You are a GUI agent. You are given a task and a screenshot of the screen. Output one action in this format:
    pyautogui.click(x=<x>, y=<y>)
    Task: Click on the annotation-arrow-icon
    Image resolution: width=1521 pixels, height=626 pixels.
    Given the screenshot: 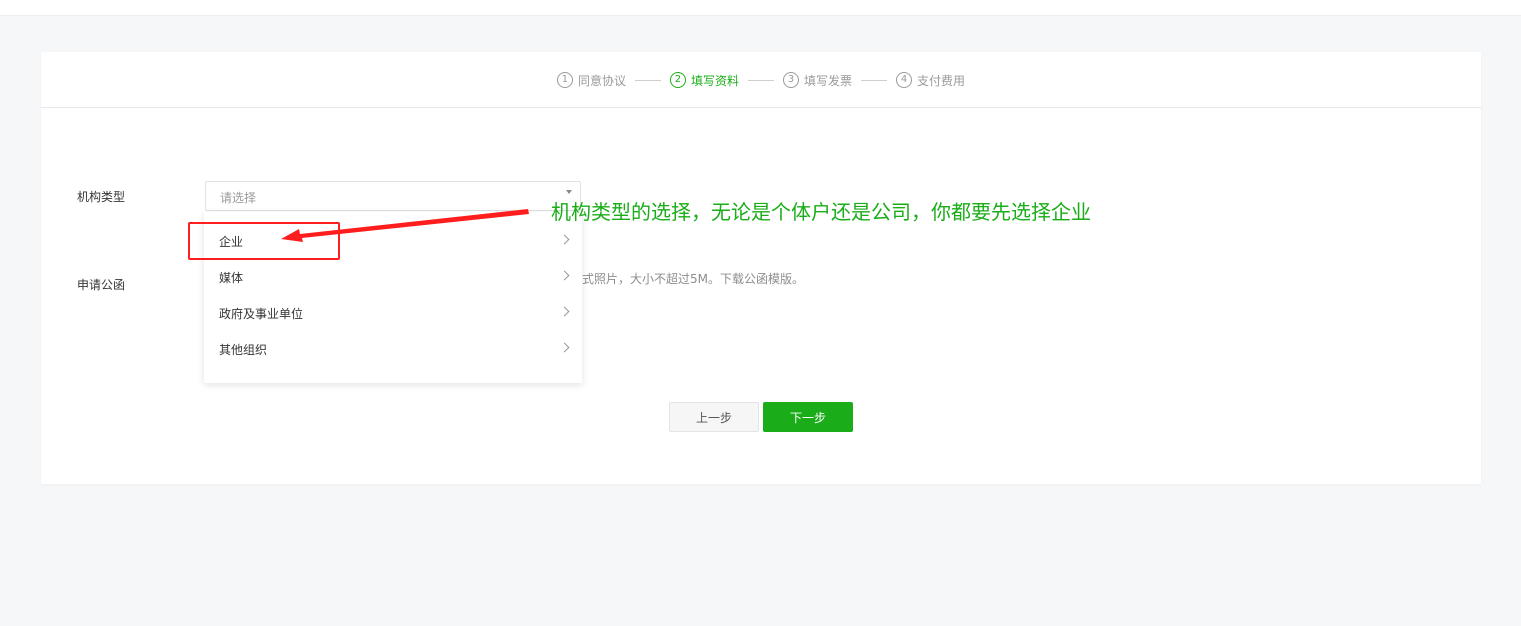 What is the action you would take?
    pyautogui.click(x=405, y=225)
    